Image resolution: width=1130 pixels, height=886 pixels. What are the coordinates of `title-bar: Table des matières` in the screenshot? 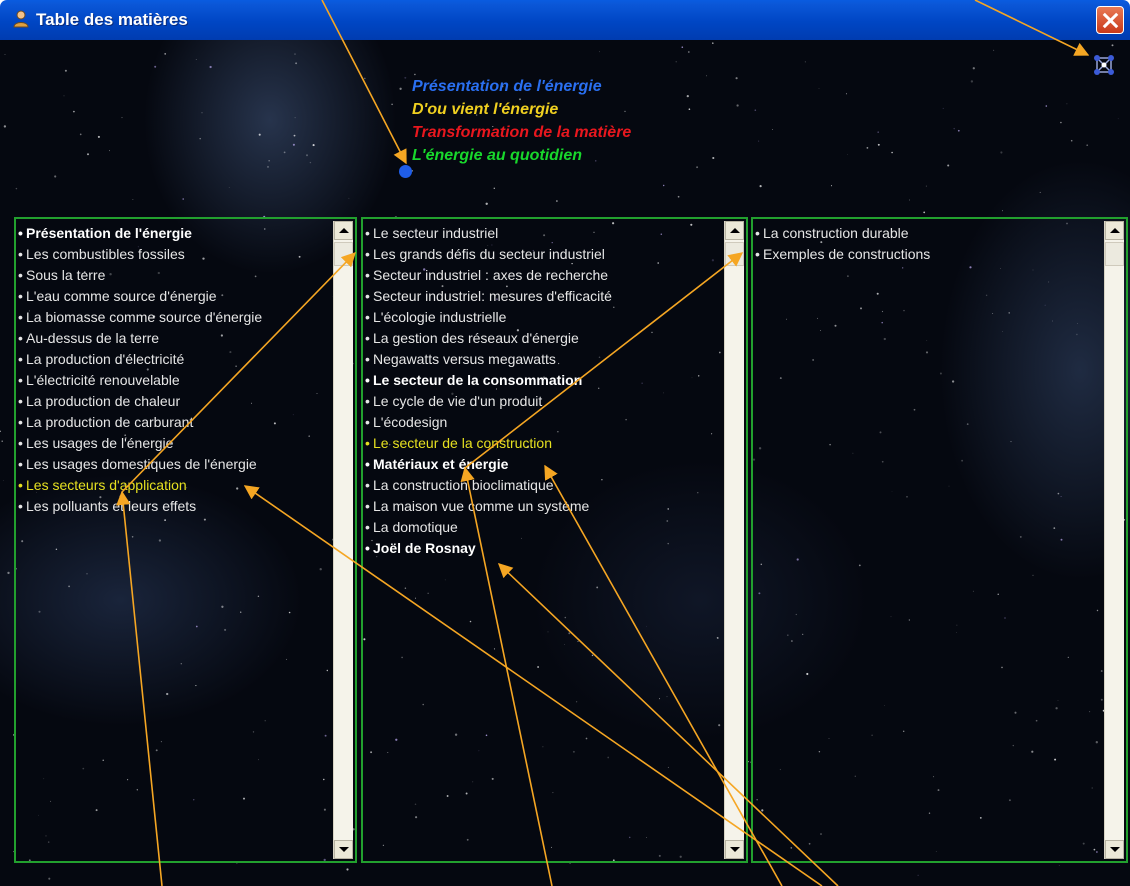 It's located at (565, 20).